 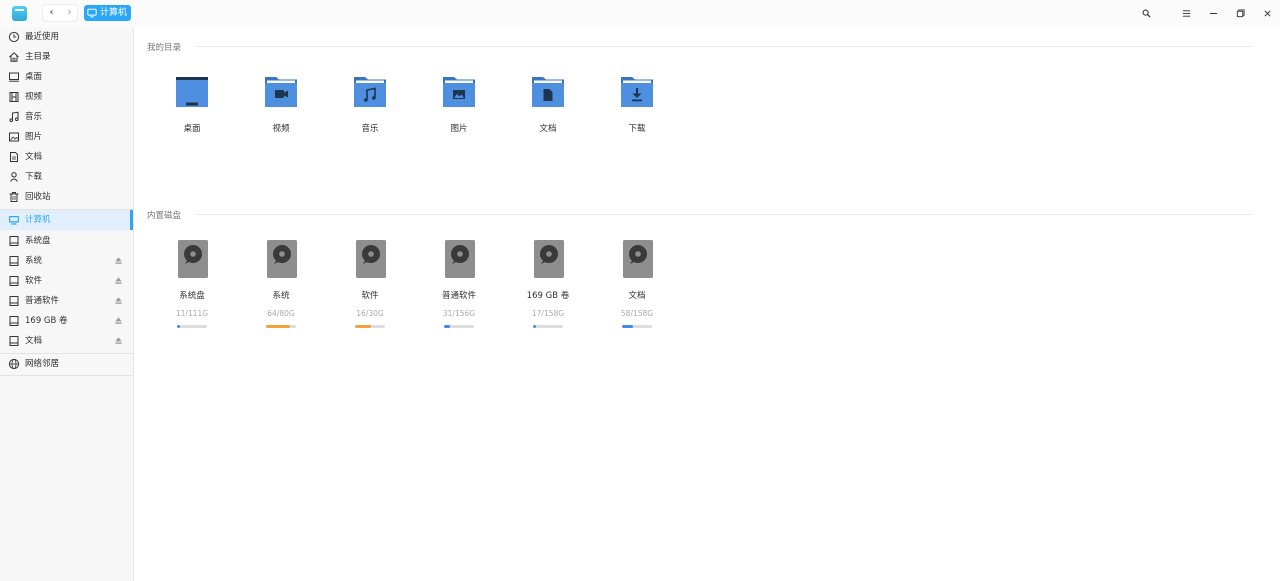 I want to click on breadcrumb-computer: 计算机, so click(x=108, y=13).